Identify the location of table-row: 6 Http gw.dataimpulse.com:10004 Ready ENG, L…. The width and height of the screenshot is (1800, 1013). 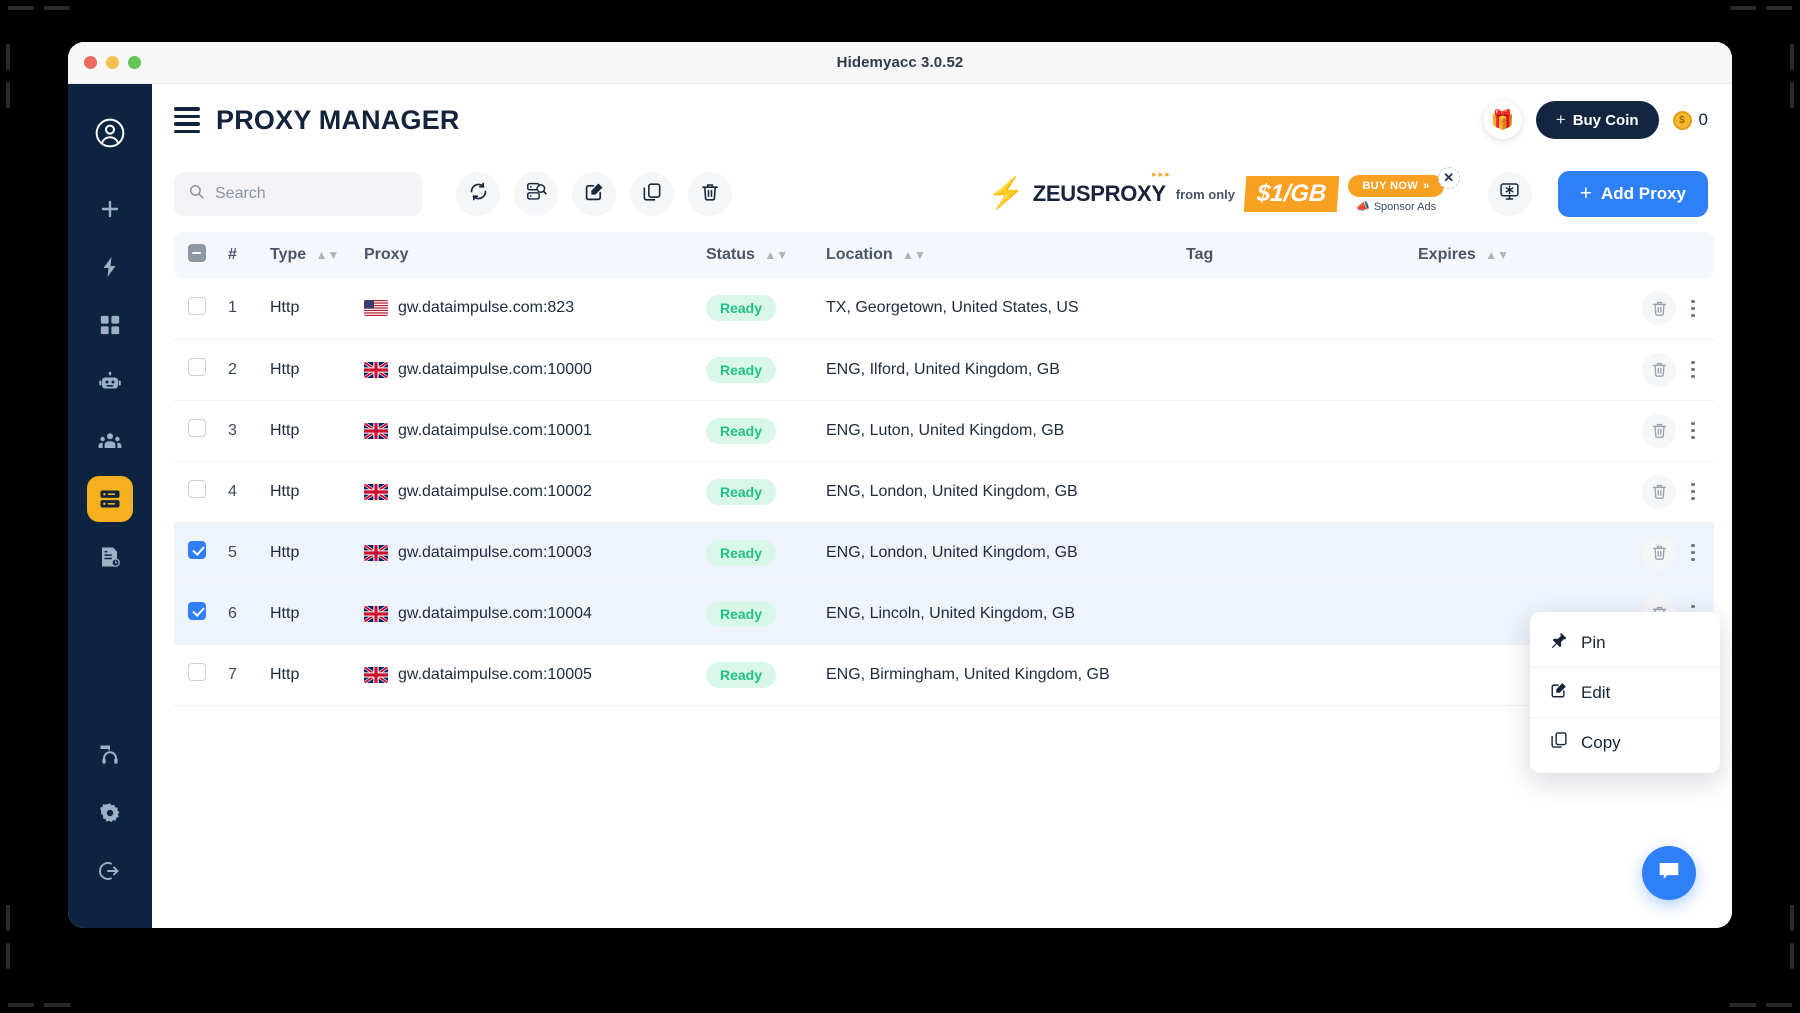
(944, 613).